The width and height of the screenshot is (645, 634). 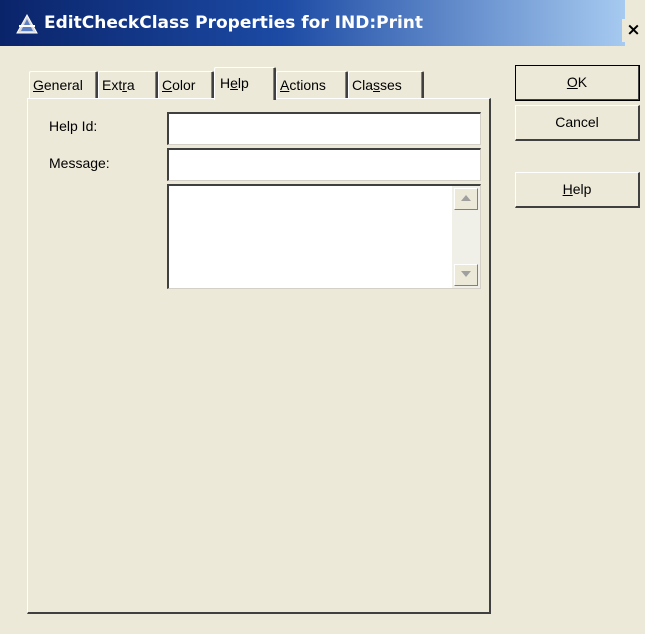 I want to click on tab-classes: Classes, so click(x=386, y=84).